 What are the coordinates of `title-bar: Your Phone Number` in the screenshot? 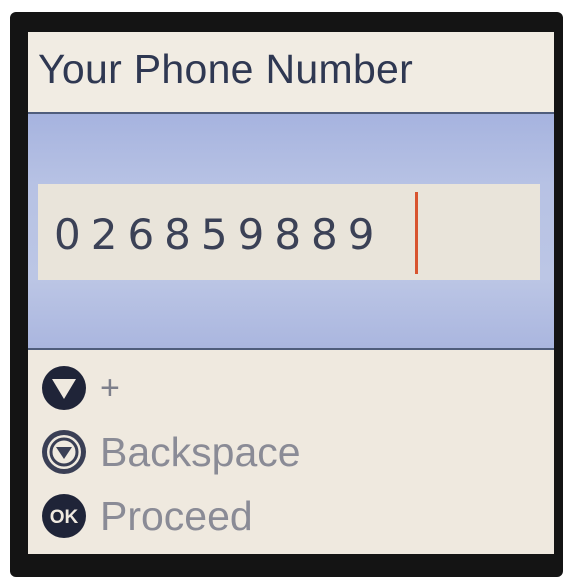 It's located at (291, 73).